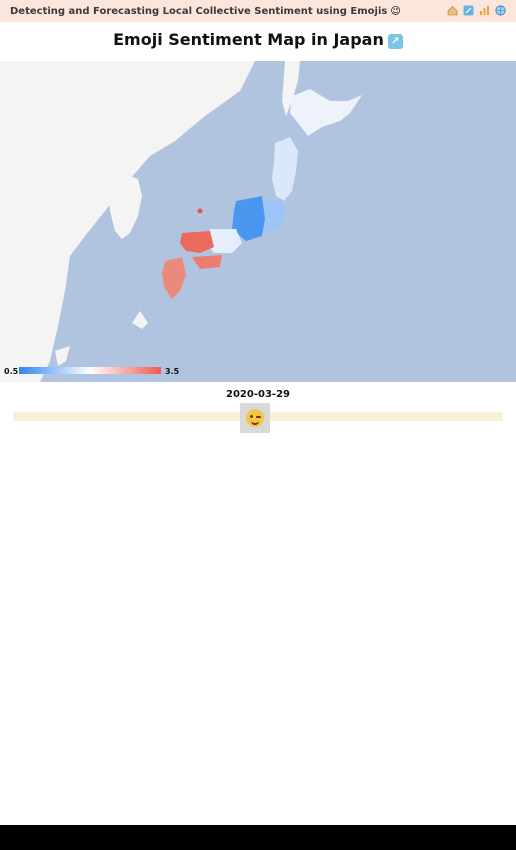 The height and width of the screenshot is (850, 516). I want to click on oki-islands, so click(200, 211).